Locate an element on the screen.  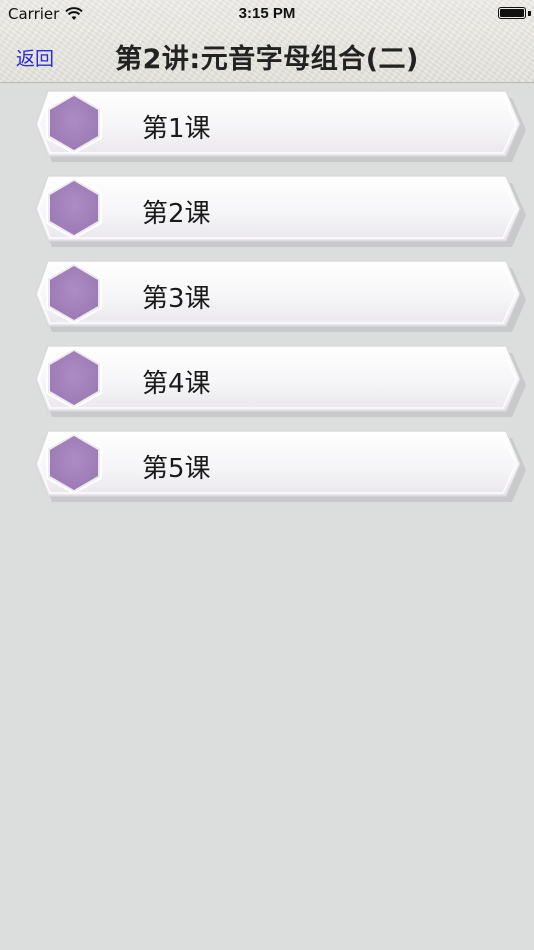
header: Carrier 3:15 PM 返回 第2讲:元音字母组合(二) is located at coordinates (267, 41).